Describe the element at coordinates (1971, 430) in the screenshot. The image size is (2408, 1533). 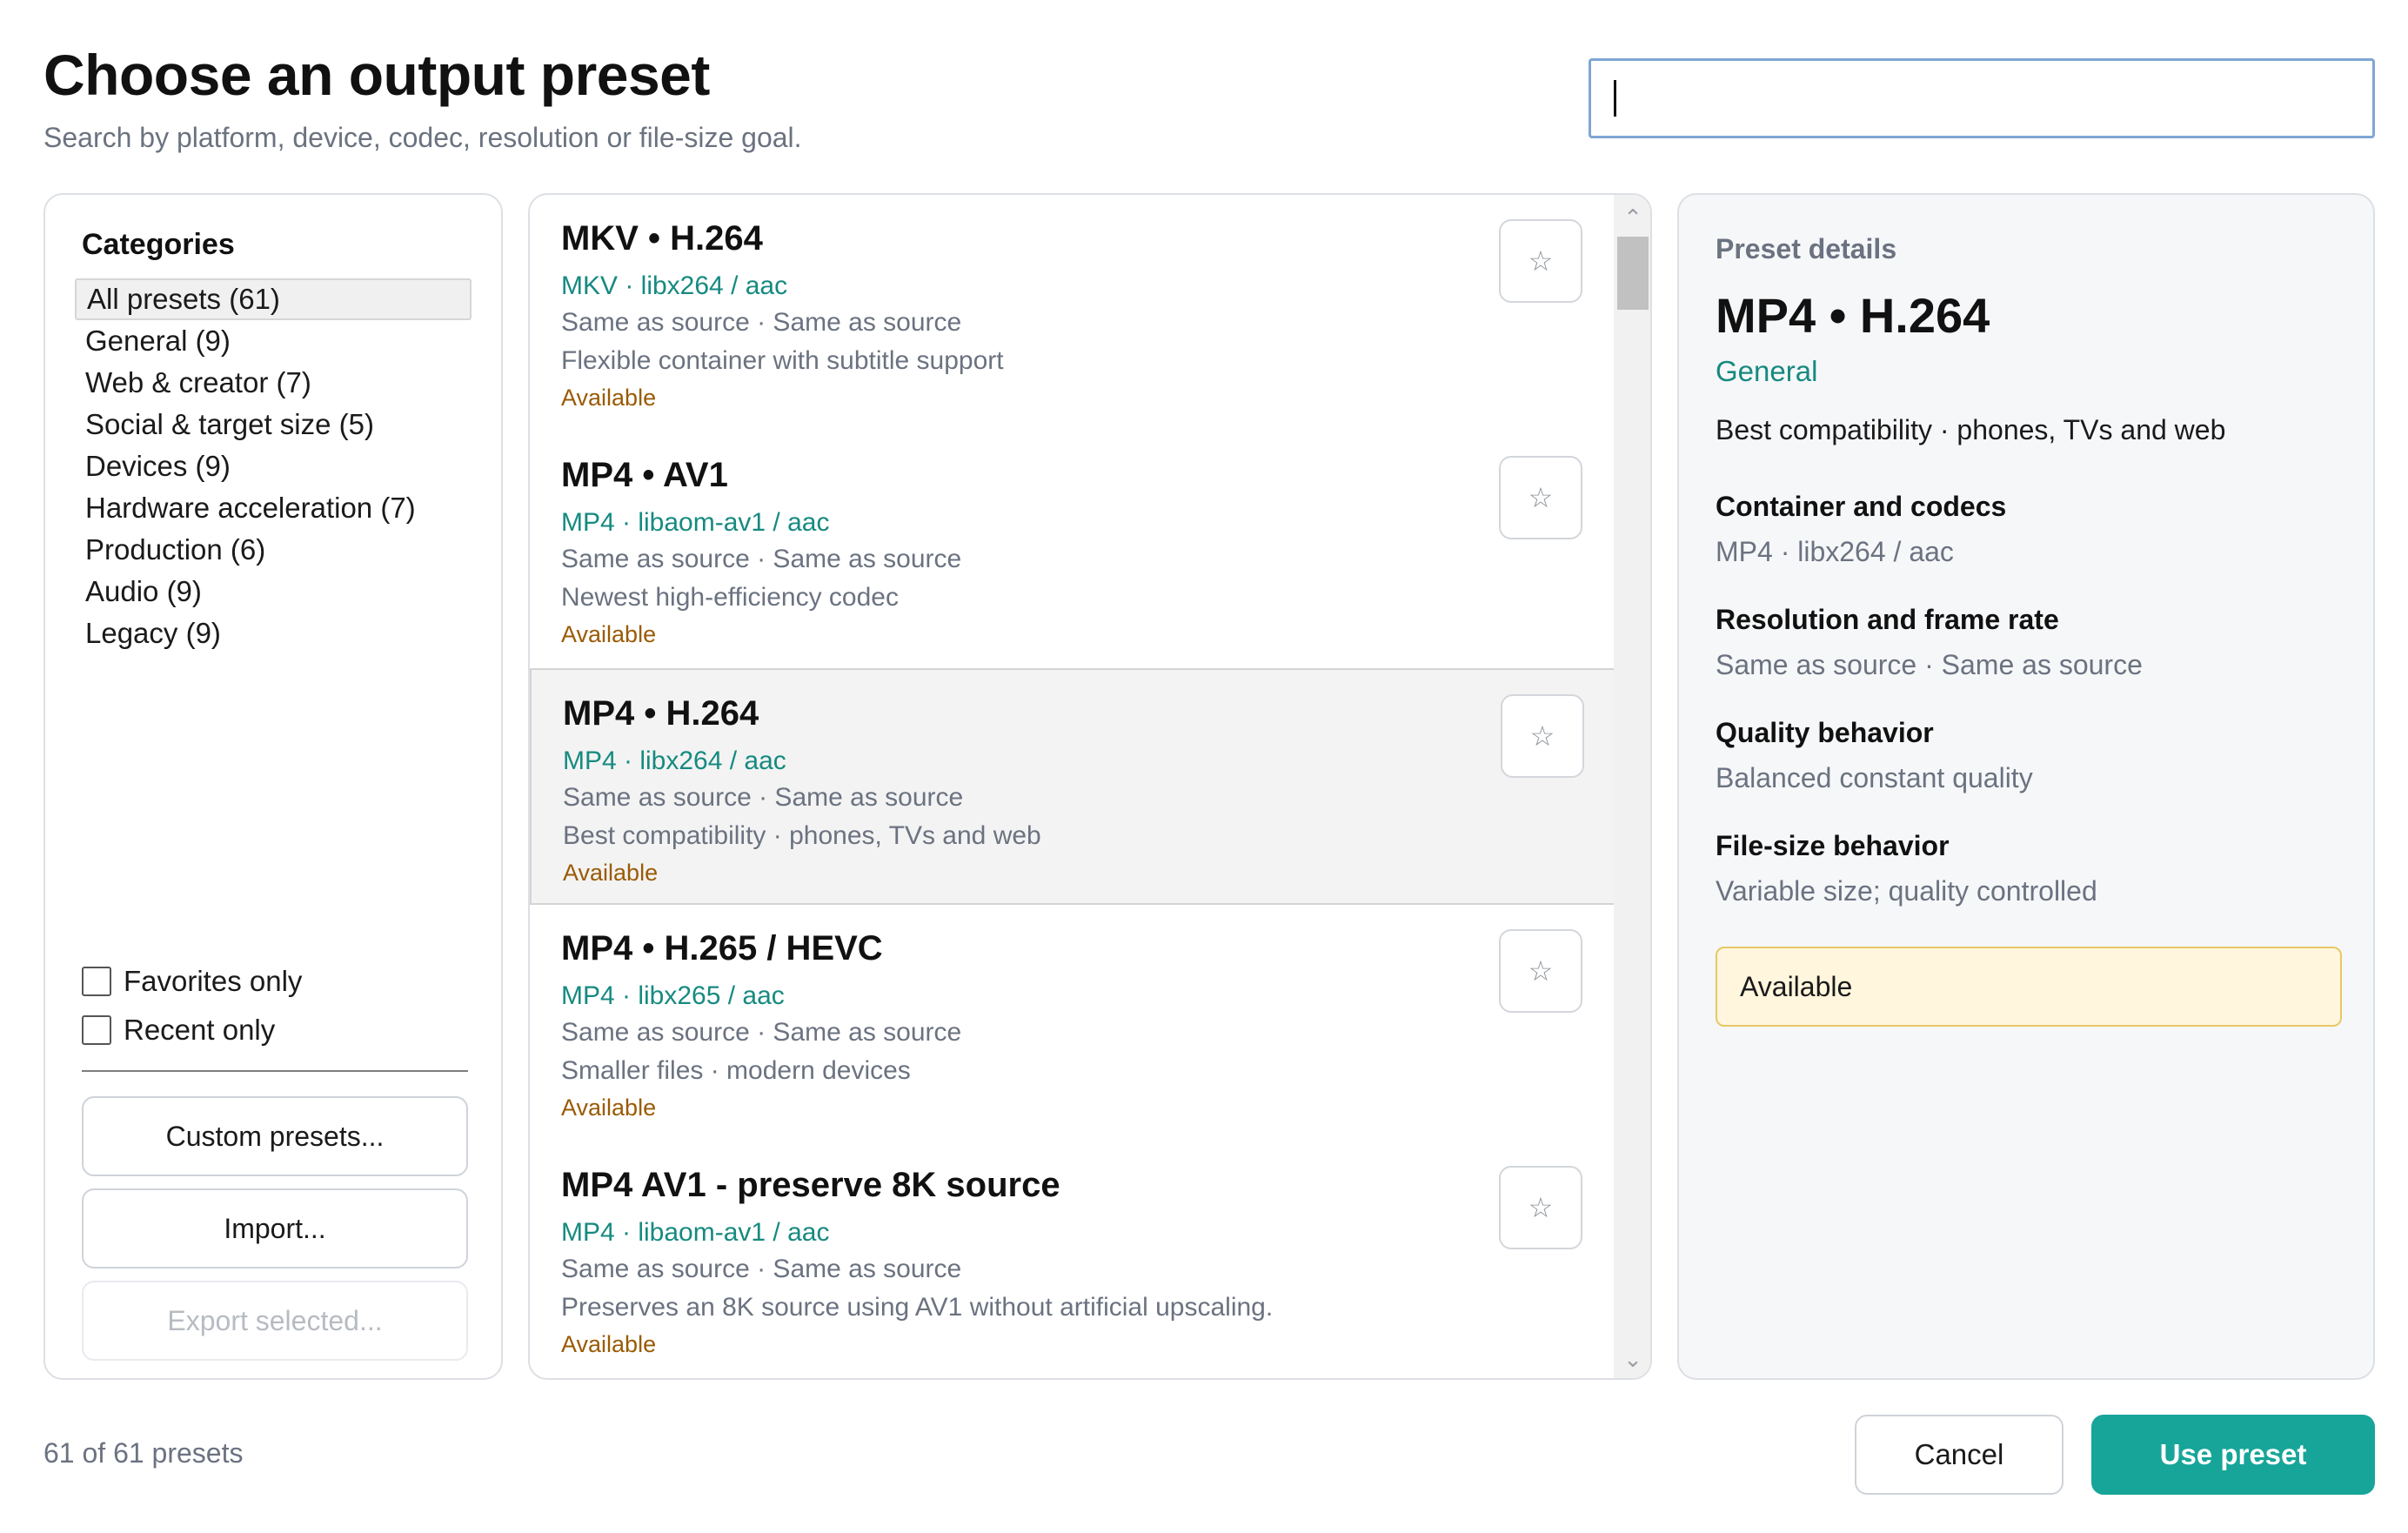
I see `details-summary: Best compatibility · phones, TVs and web` at that location.